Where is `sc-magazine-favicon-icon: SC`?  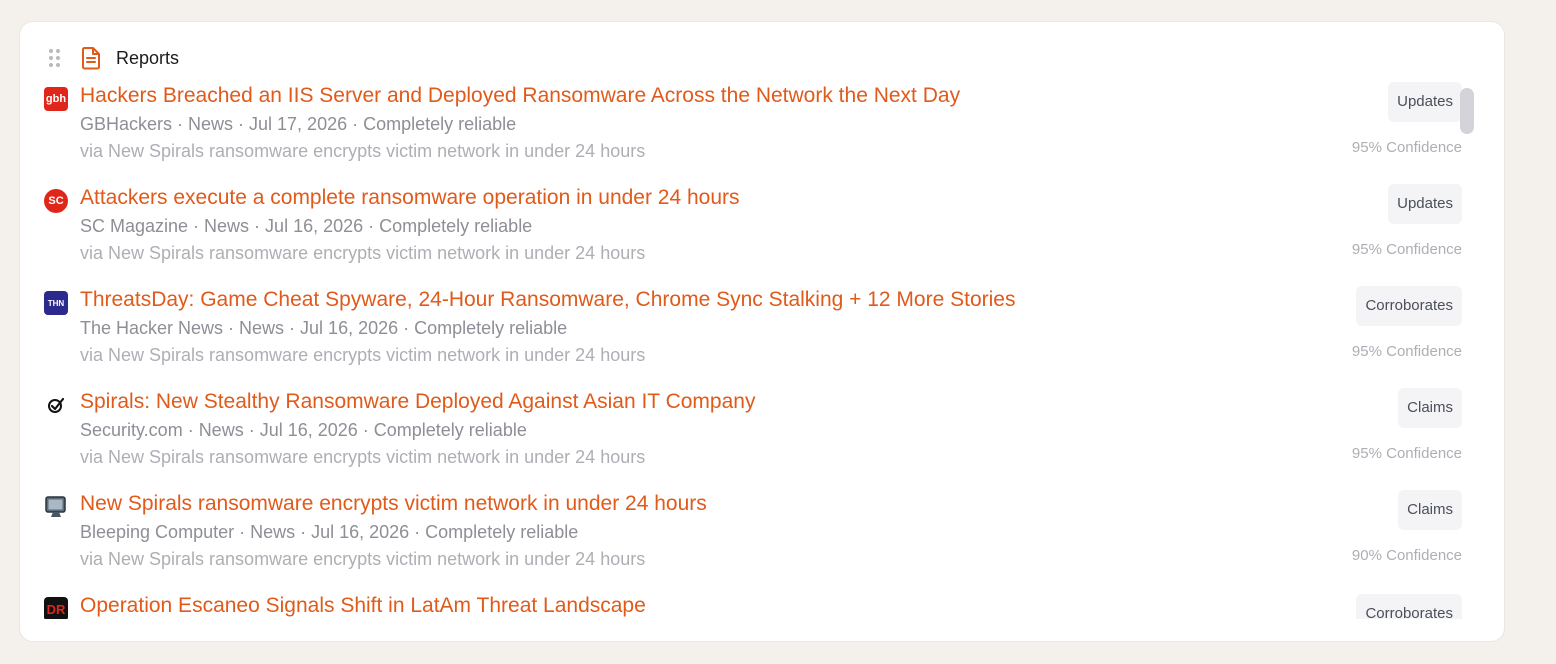
sc-magazine-favicon-icon: SC is located at coordinates (56, 201).